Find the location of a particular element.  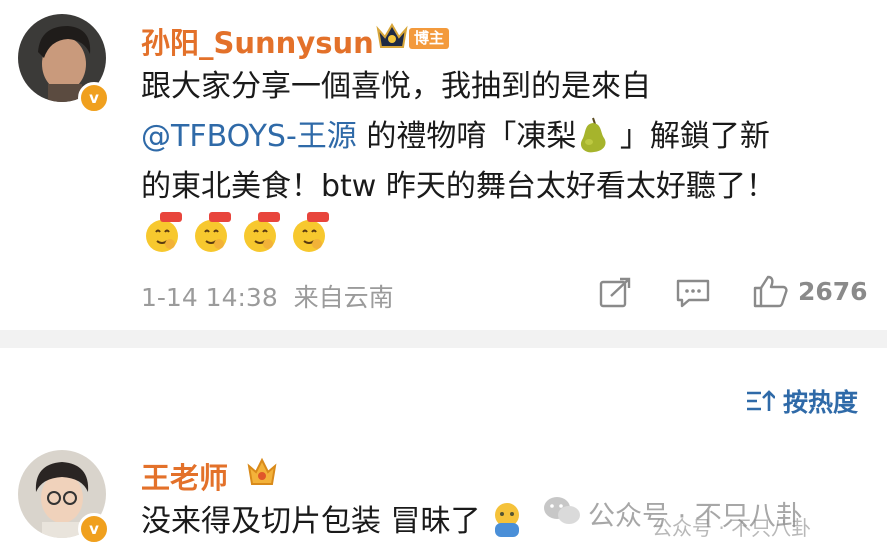

thumbs-up-icon is located at coordinates (770, 291).